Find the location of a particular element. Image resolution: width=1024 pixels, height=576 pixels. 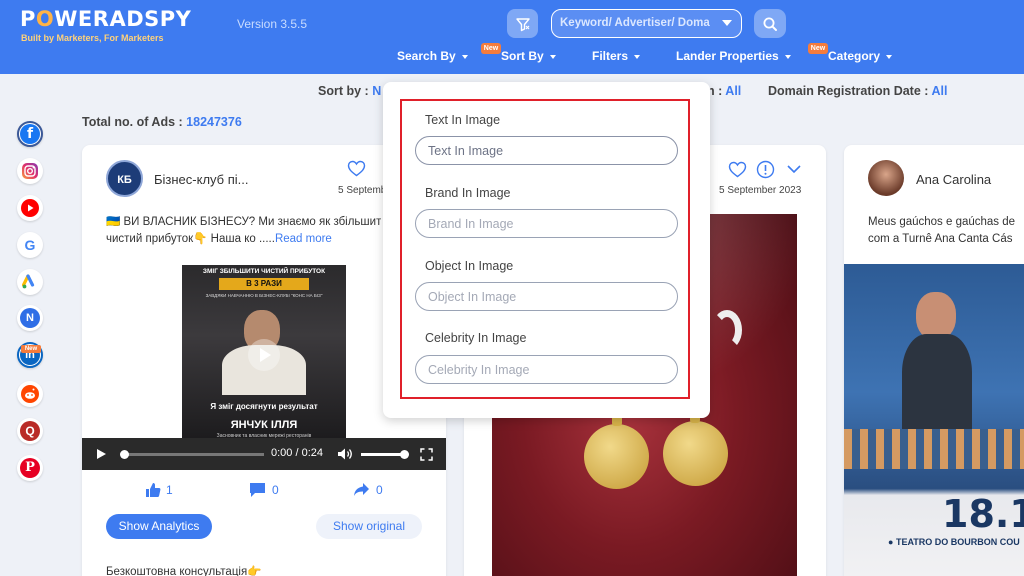

filter-icon is located at coordinates (522, 24).